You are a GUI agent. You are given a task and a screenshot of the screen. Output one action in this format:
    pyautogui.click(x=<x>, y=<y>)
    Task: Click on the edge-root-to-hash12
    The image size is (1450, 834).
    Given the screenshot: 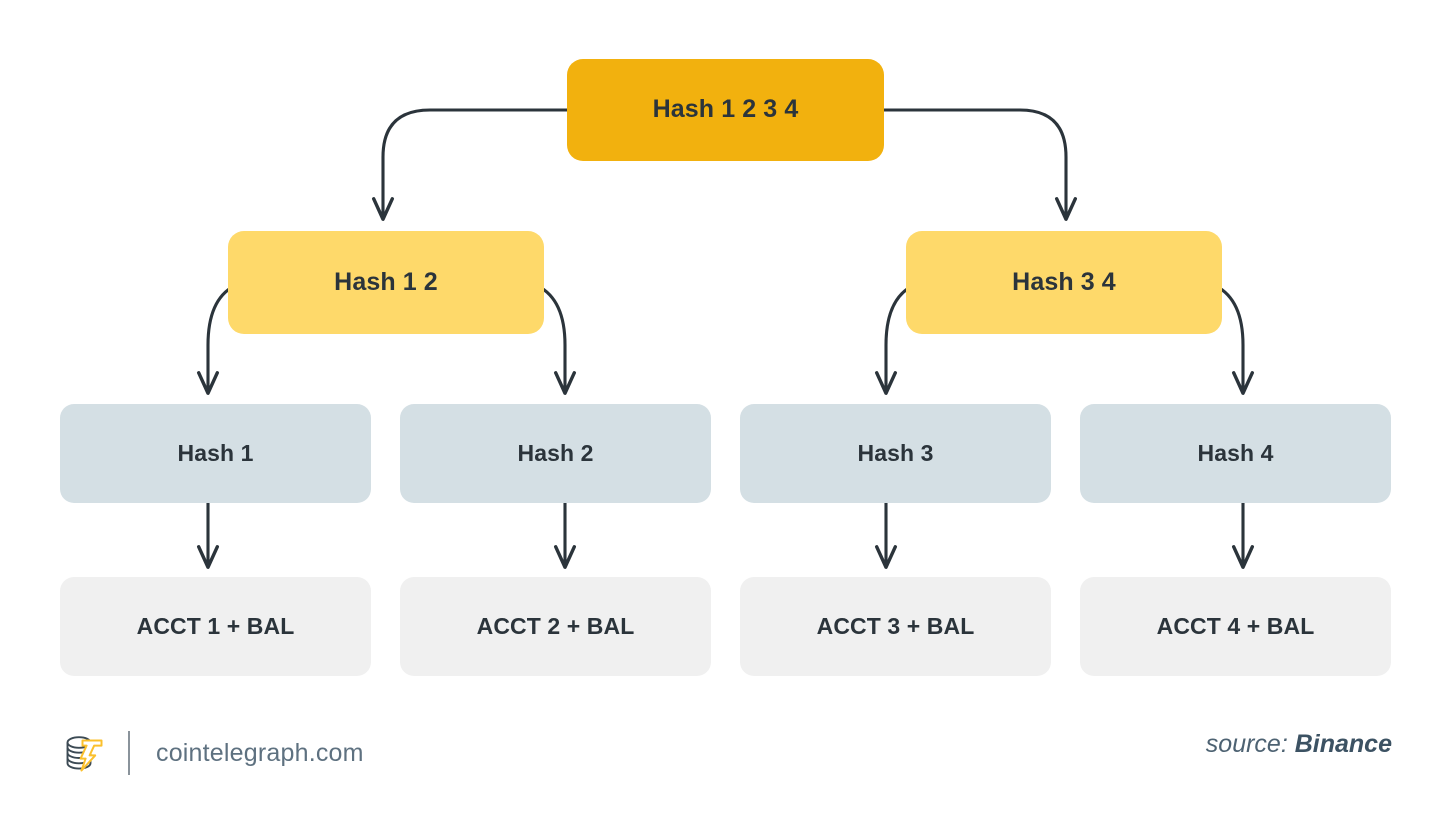 What is the action you would take?
    pyautogui.click(x=469, y=164)
    